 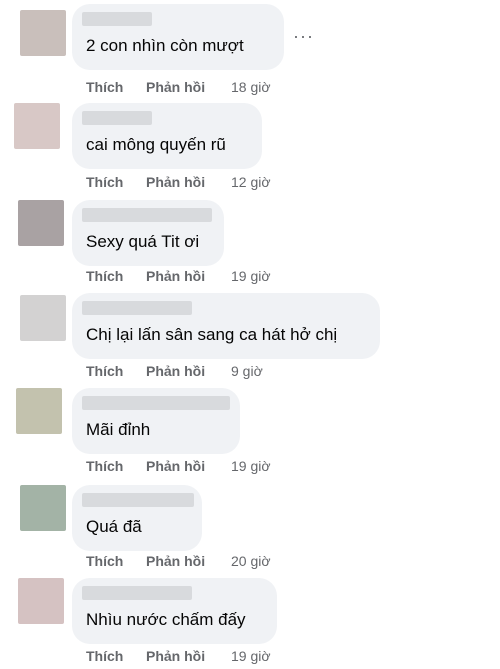 I want to click on comment-actions: Thích Phản hồi 12 giờ, so click(x=178, y=182).